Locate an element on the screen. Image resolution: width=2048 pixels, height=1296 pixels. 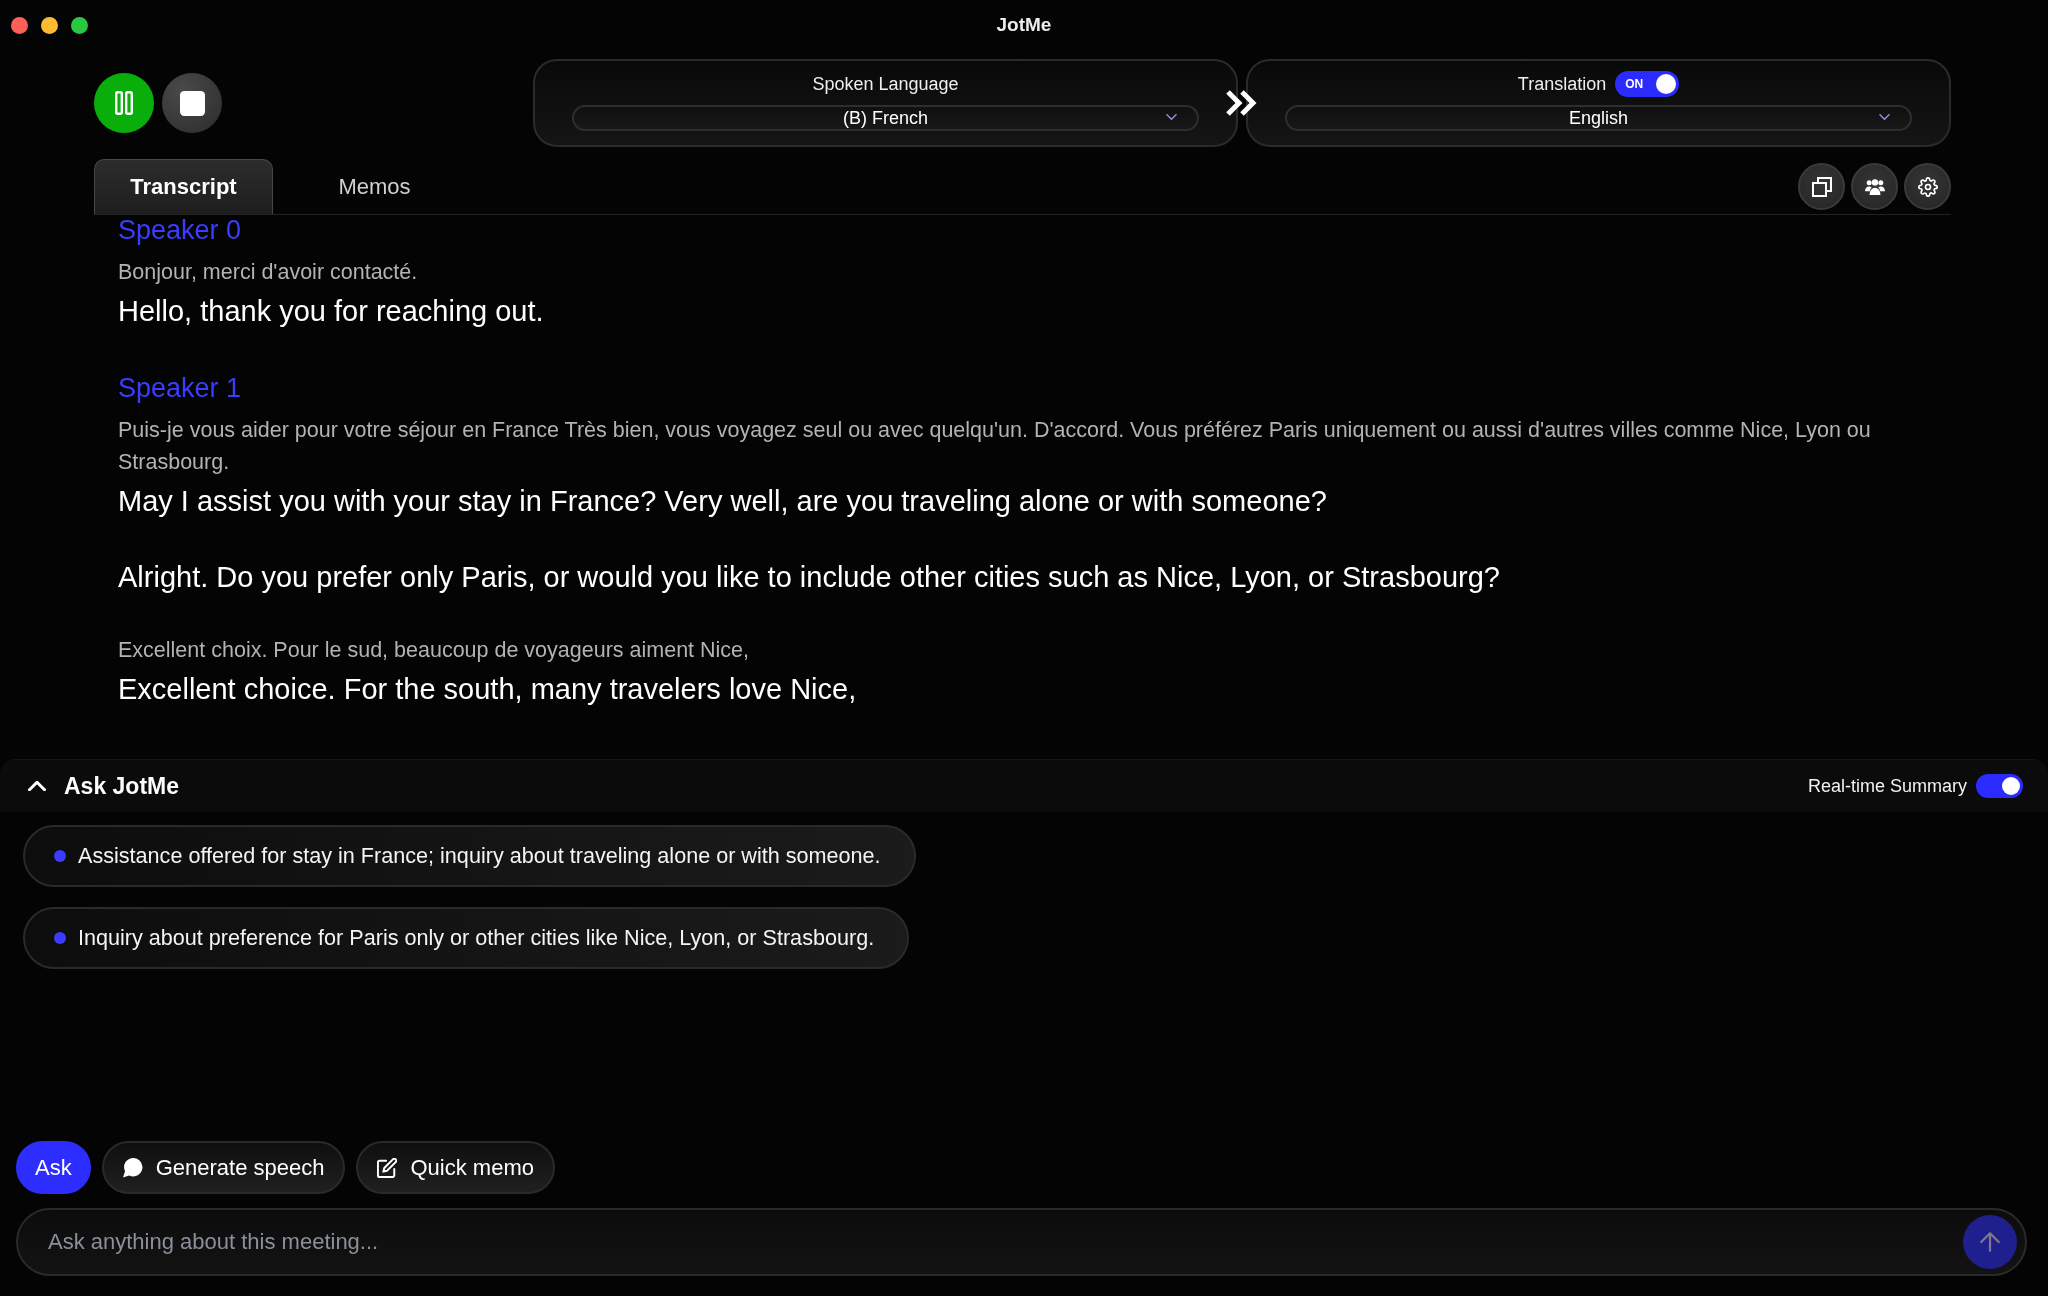
edit-icon is located at coordinates (387, 1167).